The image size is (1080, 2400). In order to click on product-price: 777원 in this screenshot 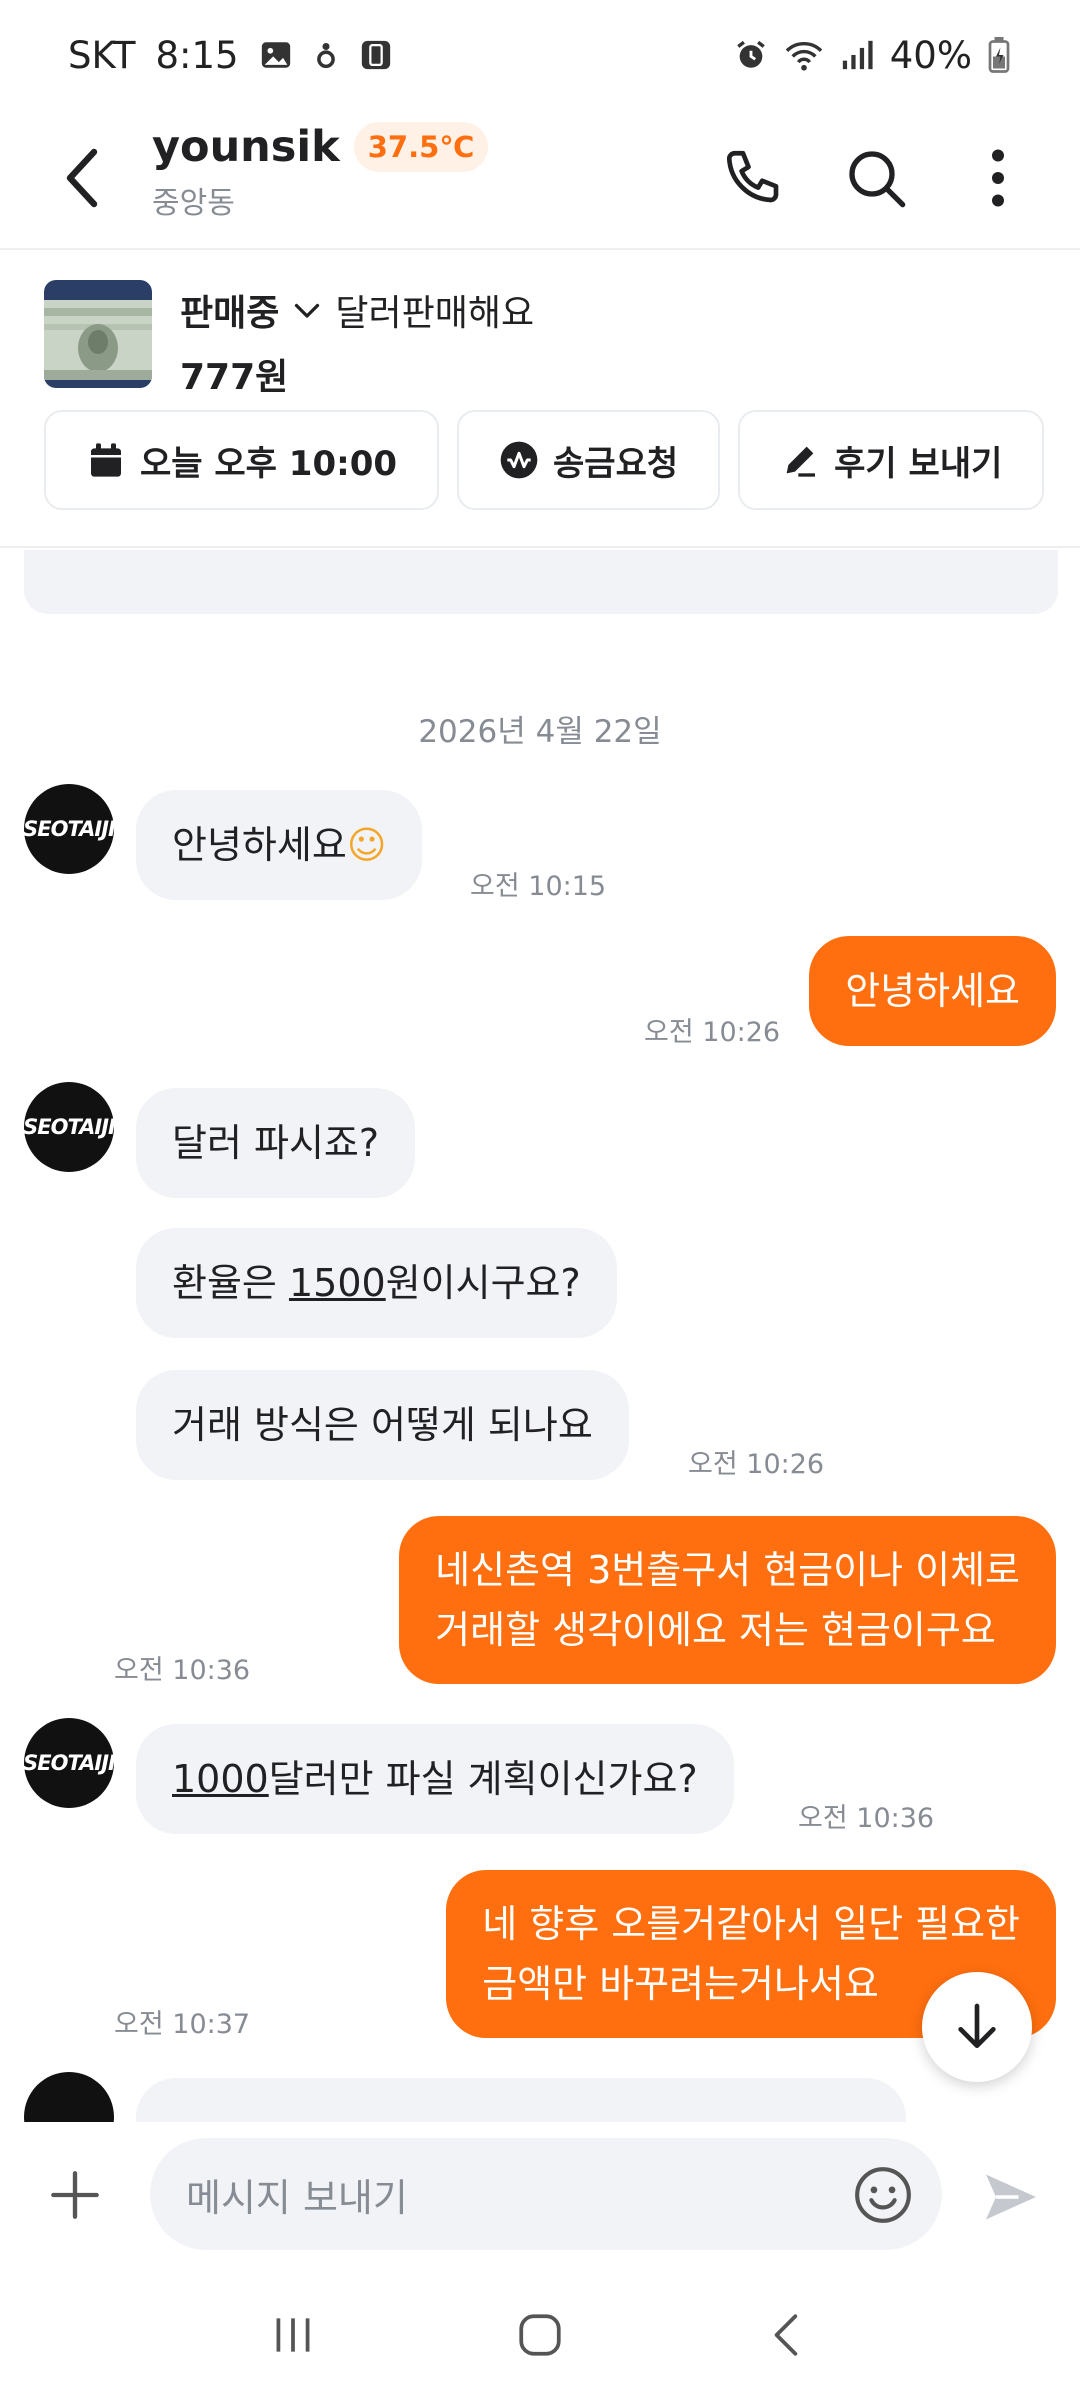, I will do `click(234, 377)`.